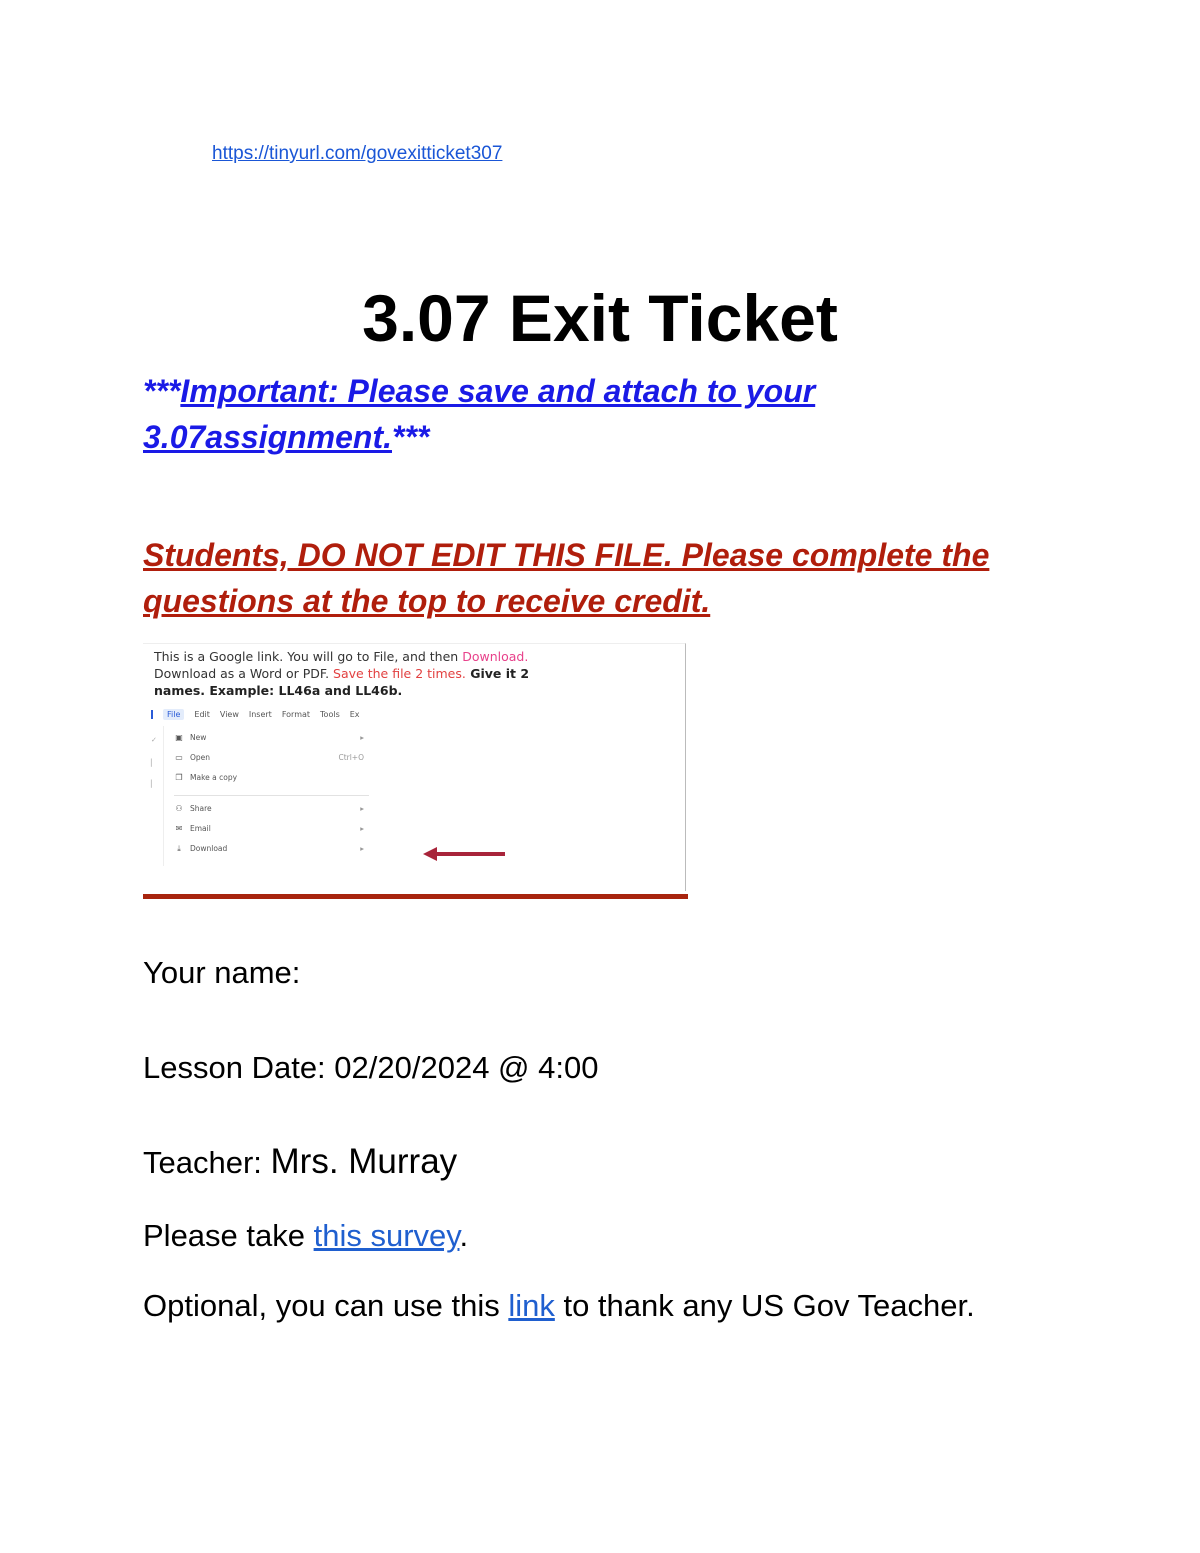  I want to click on left-tick-icon: ✓, so click(154, 740).